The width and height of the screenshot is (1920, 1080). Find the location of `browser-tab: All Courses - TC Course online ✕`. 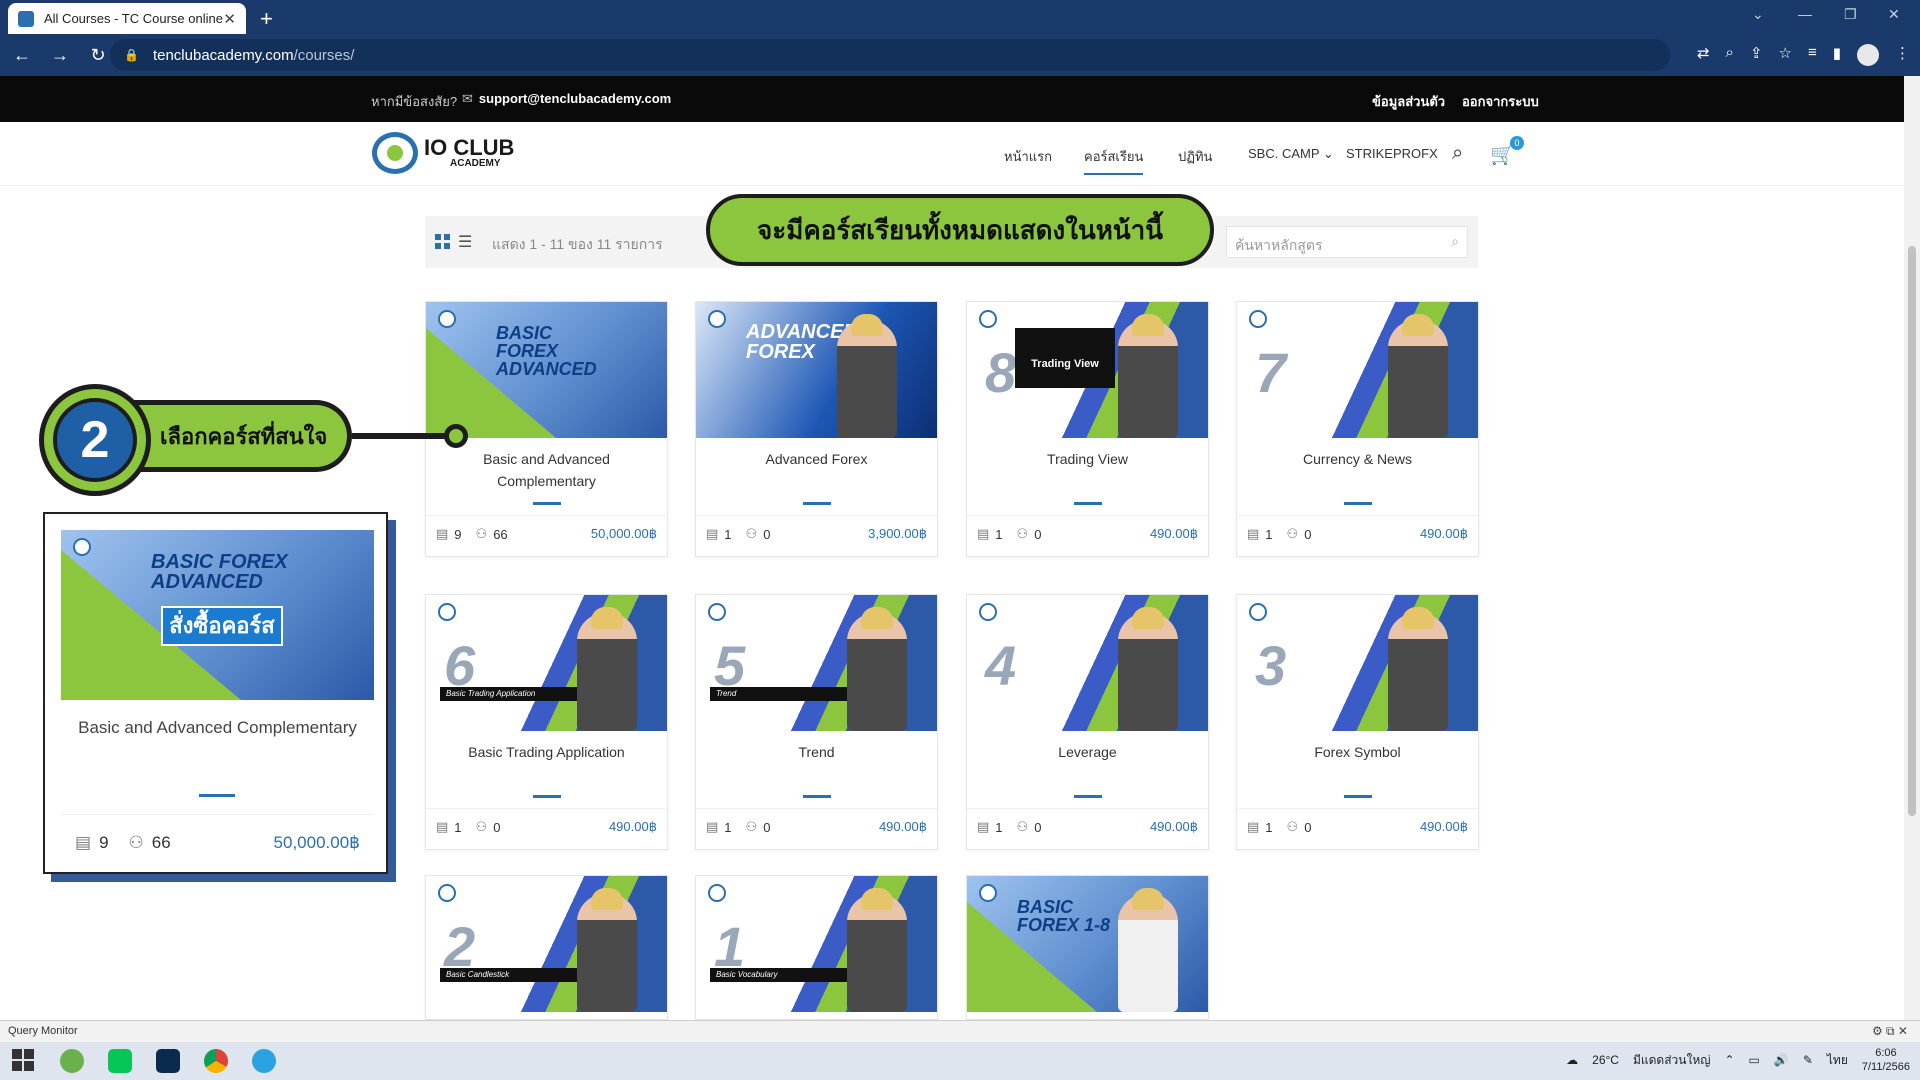

browser-tab: All Courses - TC Course online ✕ is located at coordinates (127, 18).